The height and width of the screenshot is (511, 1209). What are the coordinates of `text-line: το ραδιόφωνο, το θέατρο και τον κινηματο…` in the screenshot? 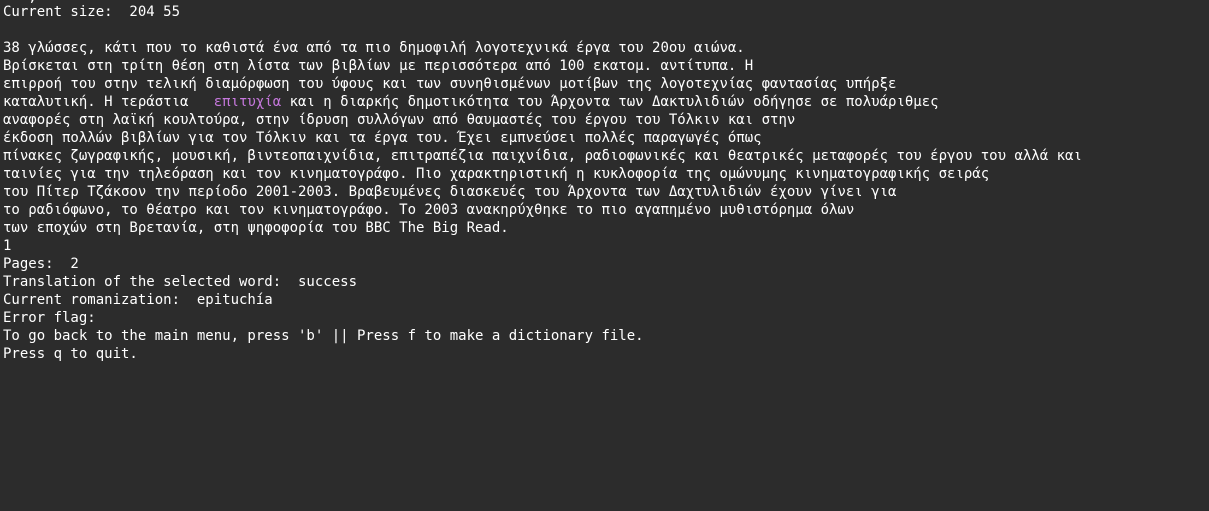 It's located at (429, 210).